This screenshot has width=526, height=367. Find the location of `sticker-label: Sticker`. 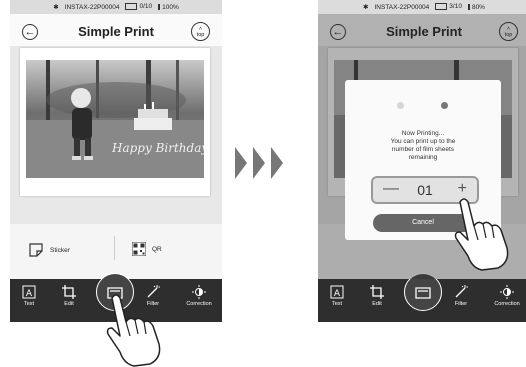

sticker-label: Sticker is located at coordinates (60, 250).